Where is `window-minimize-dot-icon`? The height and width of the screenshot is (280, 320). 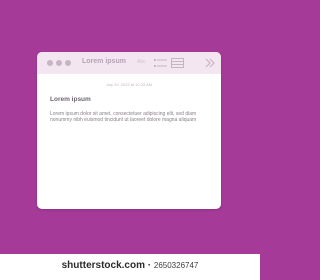 window-minimize-dot-icon is located at coordinates (59, 63).